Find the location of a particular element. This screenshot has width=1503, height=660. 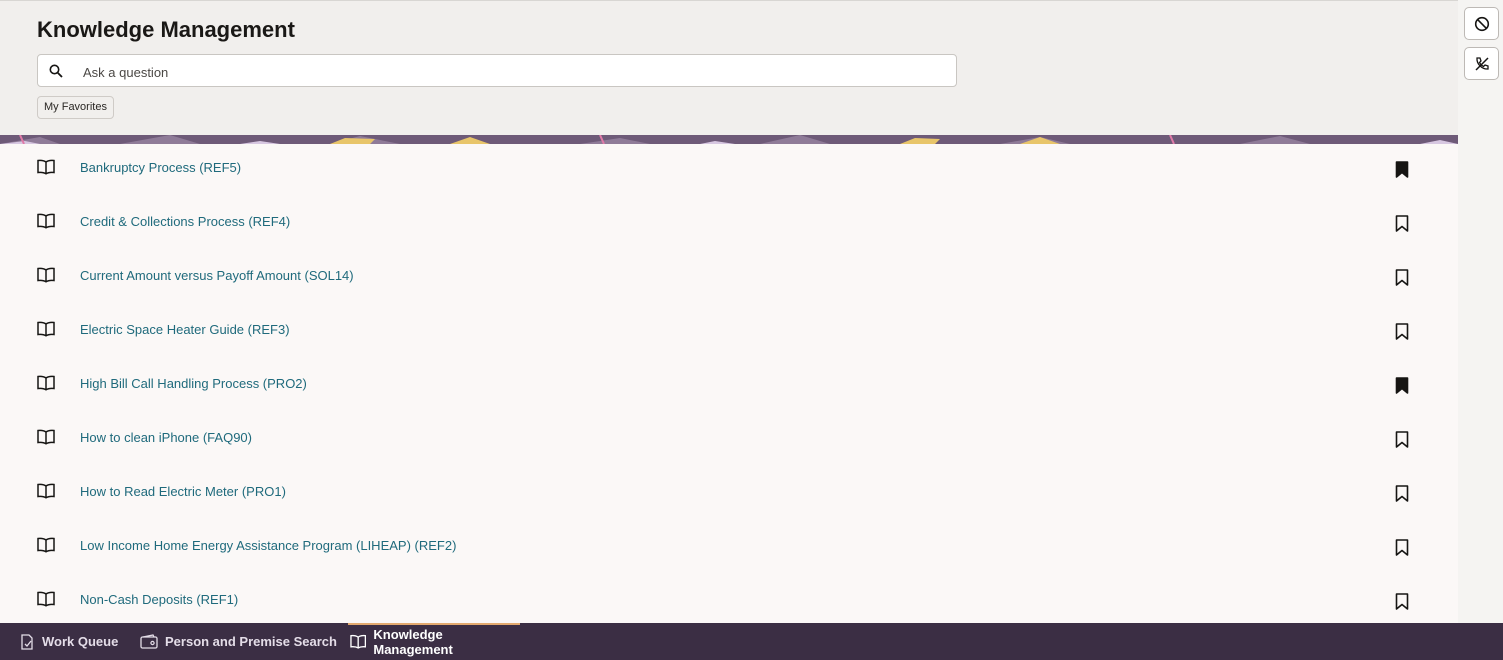

tab-work-queue: Work Queue is located at coordinates (69, 641).